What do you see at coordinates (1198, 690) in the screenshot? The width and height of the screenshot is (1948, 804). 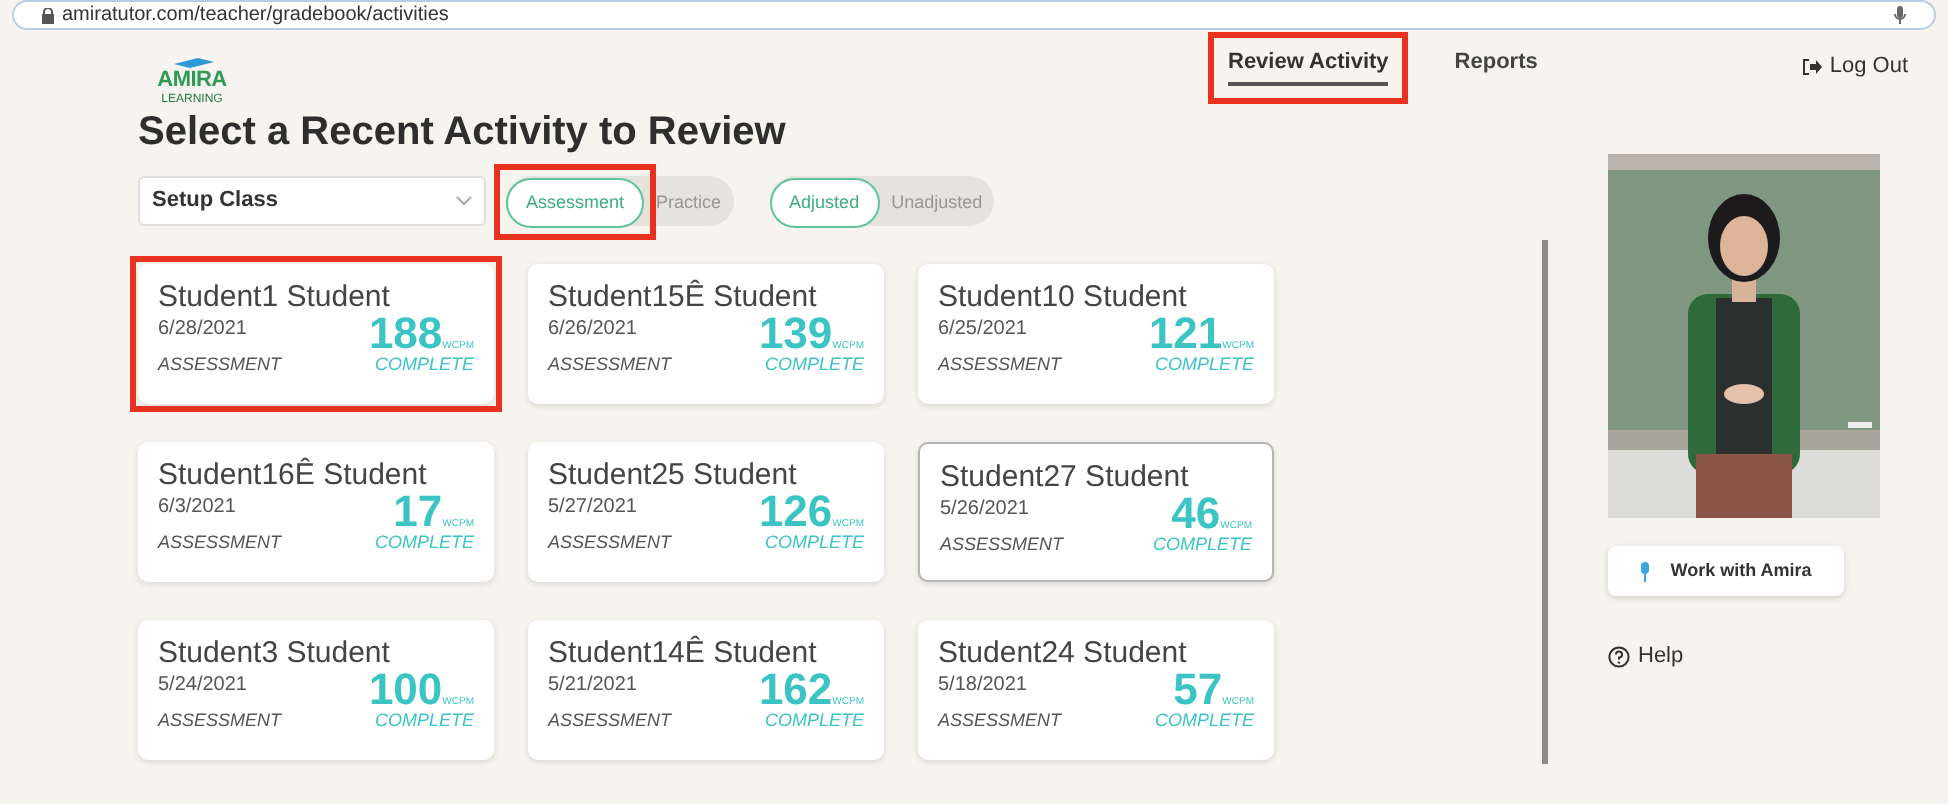 I see `wcpm-score: 57` at bounding box center [1198, 690].